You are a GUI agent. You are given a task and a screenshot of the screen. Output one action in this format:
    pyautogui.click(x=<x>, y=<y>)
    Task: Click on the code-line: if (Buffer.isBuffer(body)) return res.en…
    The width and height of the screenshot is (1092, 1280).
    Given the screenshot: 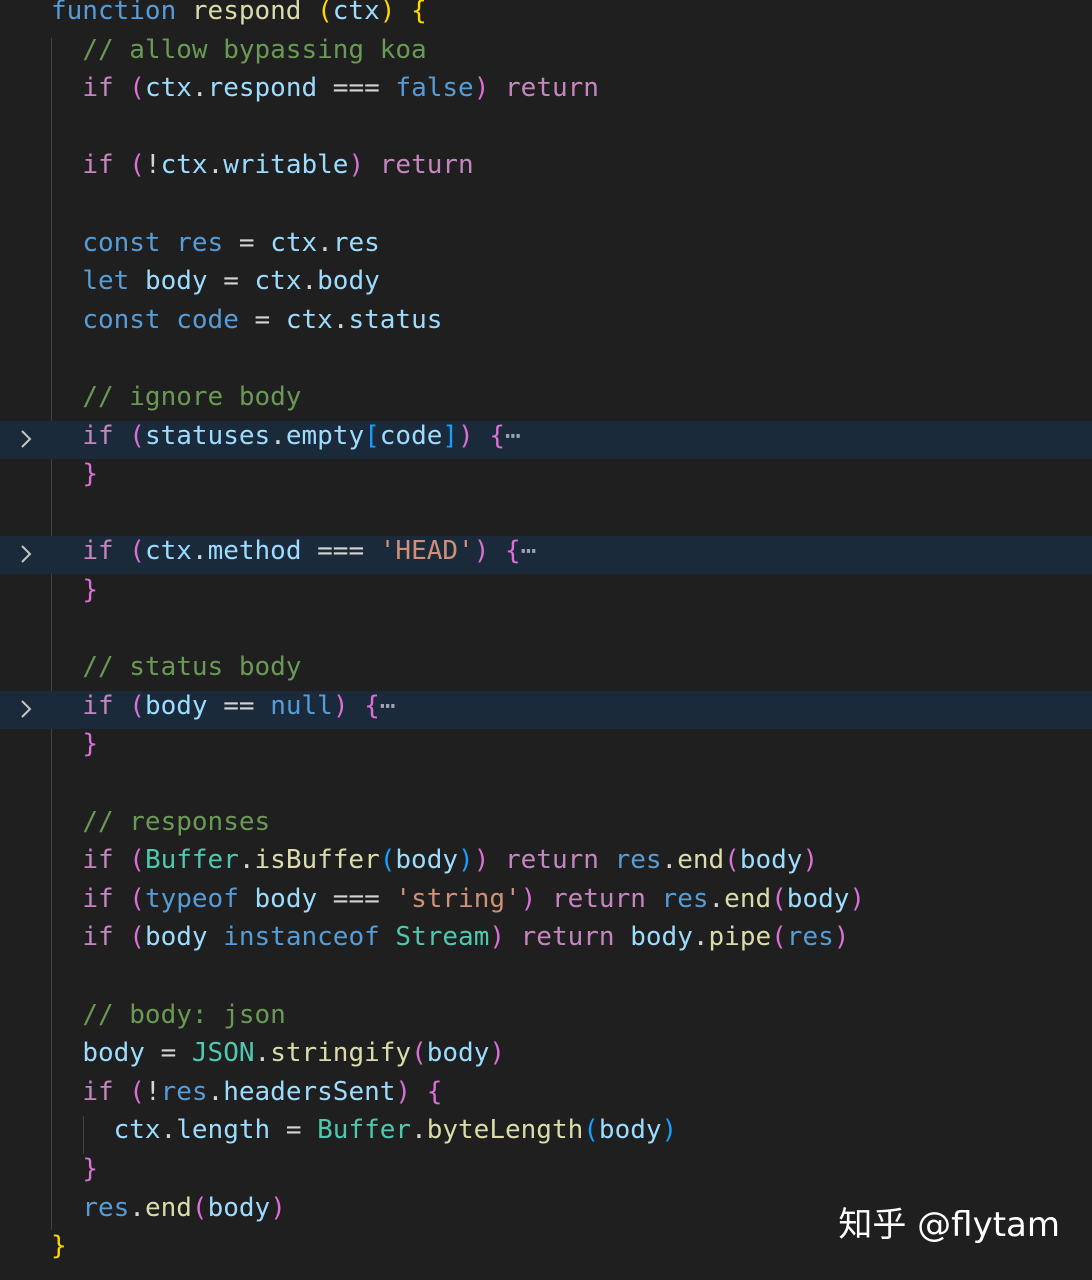 What is the action you would take?
    pyautogui.click(x=546, y=864)
    